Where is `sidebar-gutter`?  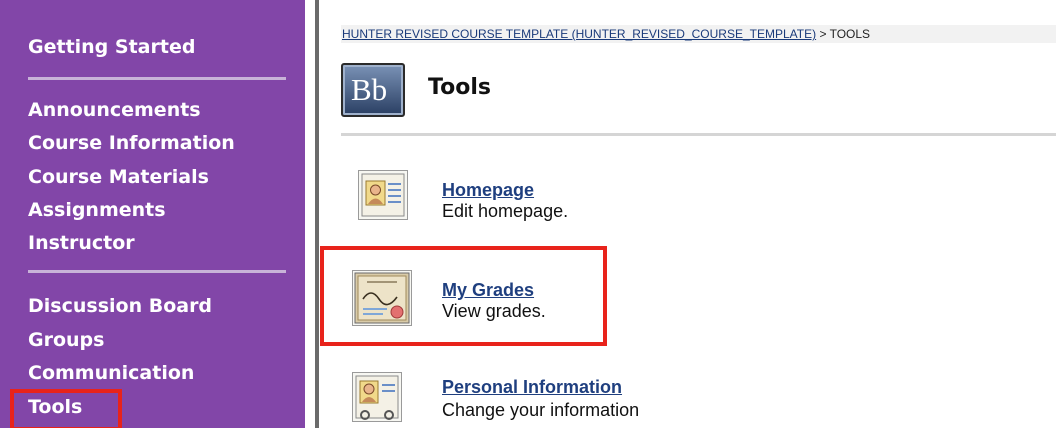
sidebar-gutter is located at coordinates (310, 214).